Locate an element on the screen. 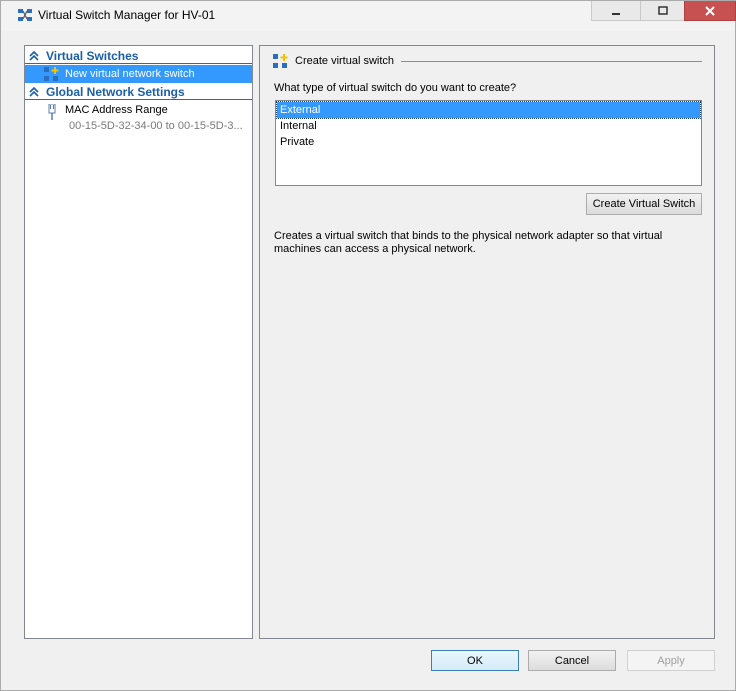 This screenshot has height=691, width=736. section-label: Virtual Switches is located at coordinates (92, 56).